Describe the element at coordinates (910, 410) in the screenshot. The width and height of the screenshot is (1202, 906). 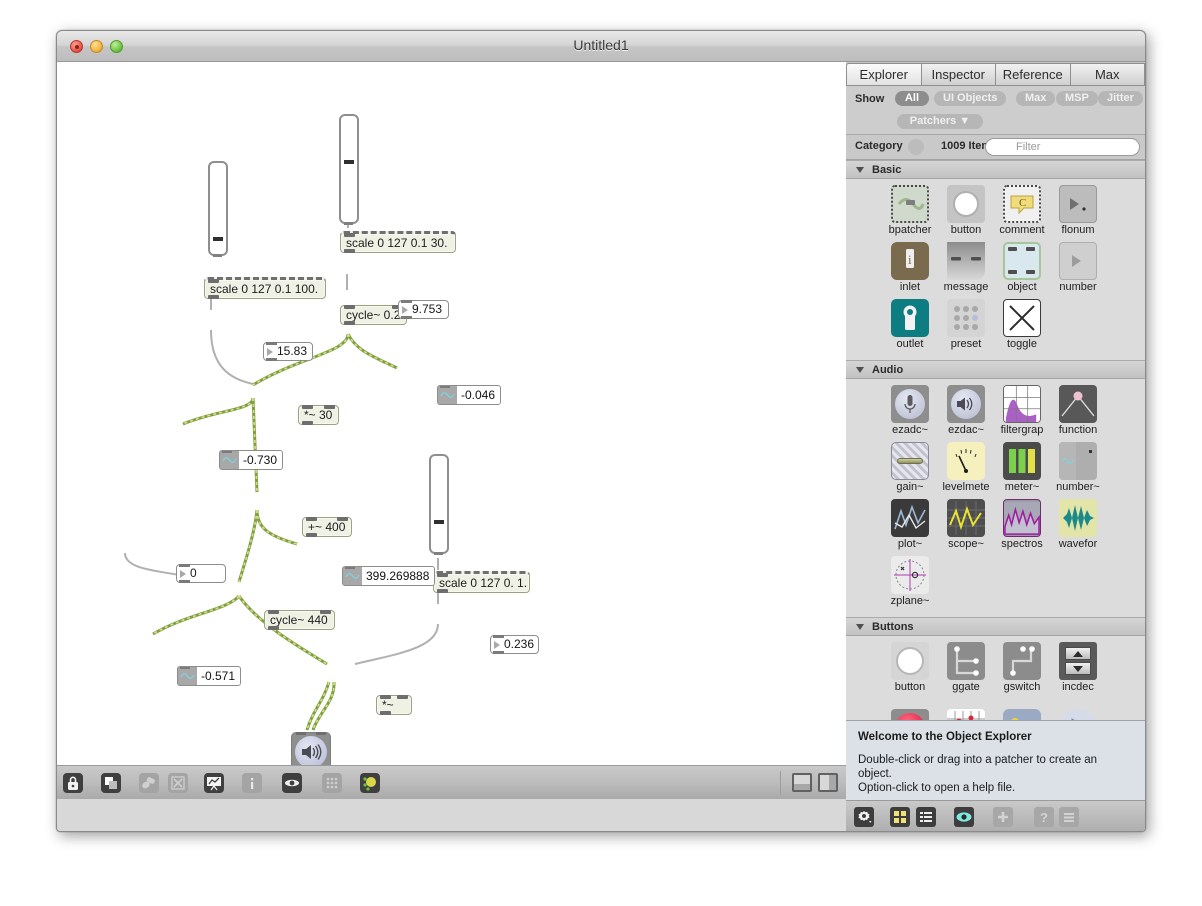
I see `object-ezadc: ezadc~` at that location.